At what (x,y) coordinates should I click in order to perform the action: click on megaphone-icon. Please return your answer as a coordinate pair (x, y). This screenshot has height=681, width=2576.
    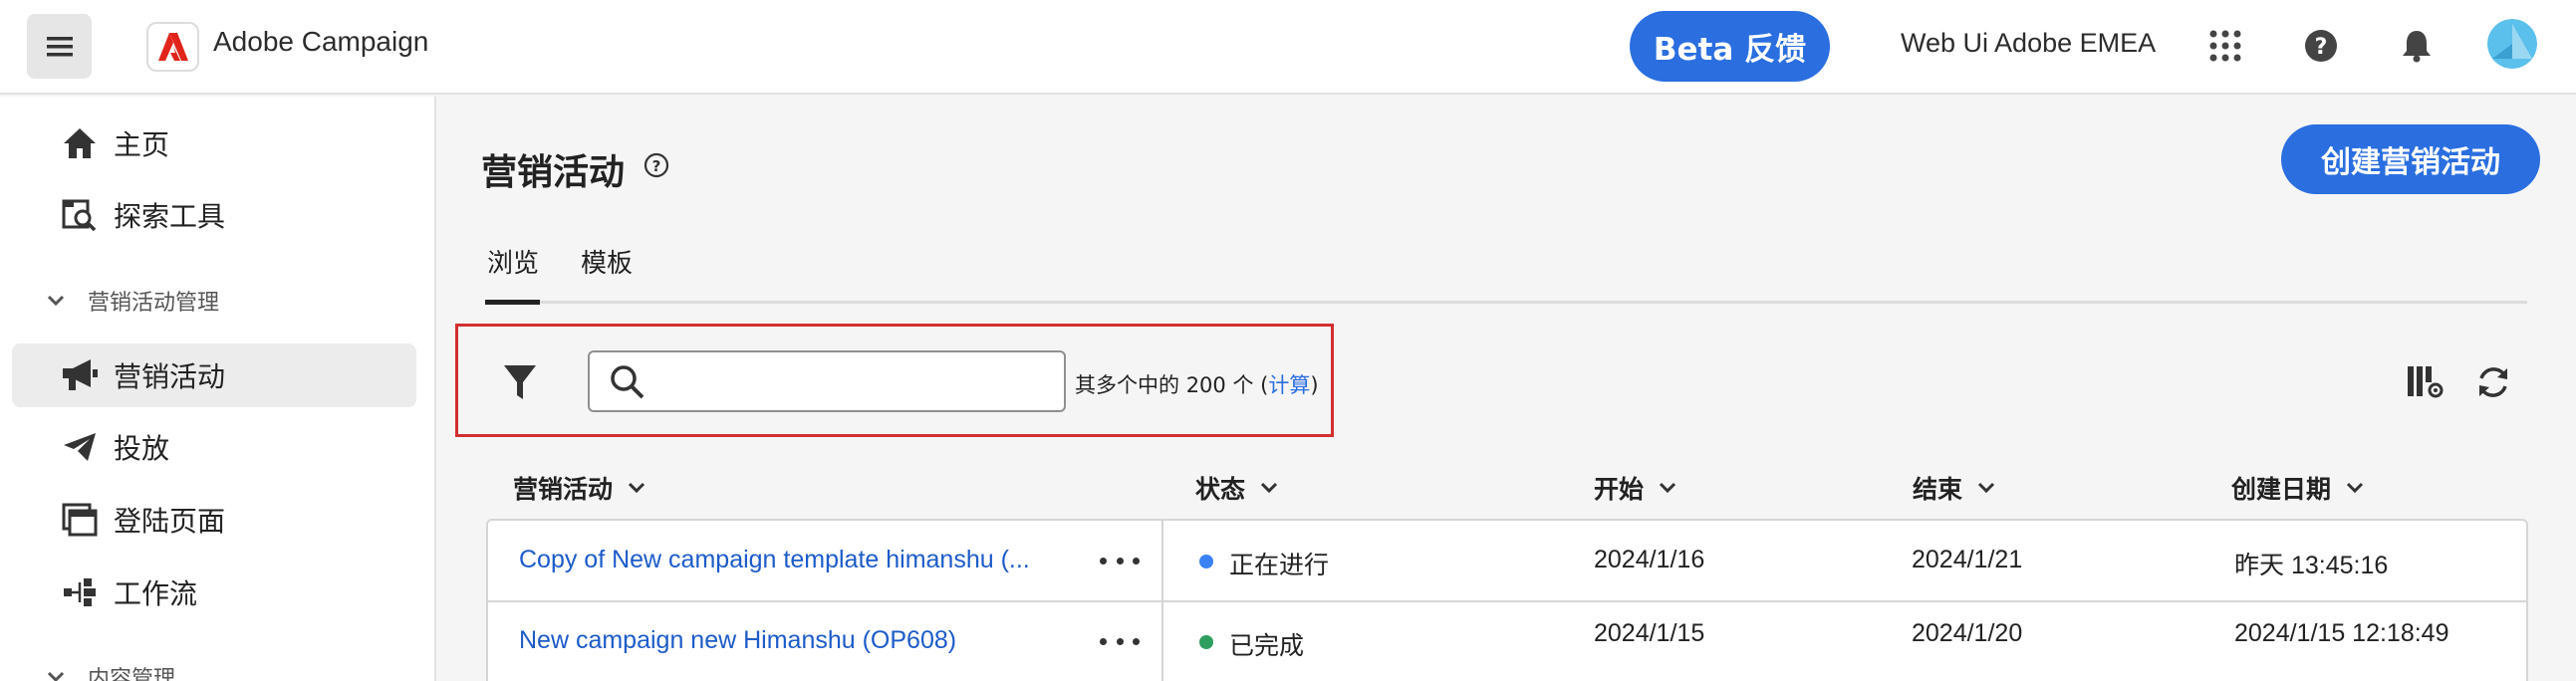
    Looking at the image, I should click on (80, 375).